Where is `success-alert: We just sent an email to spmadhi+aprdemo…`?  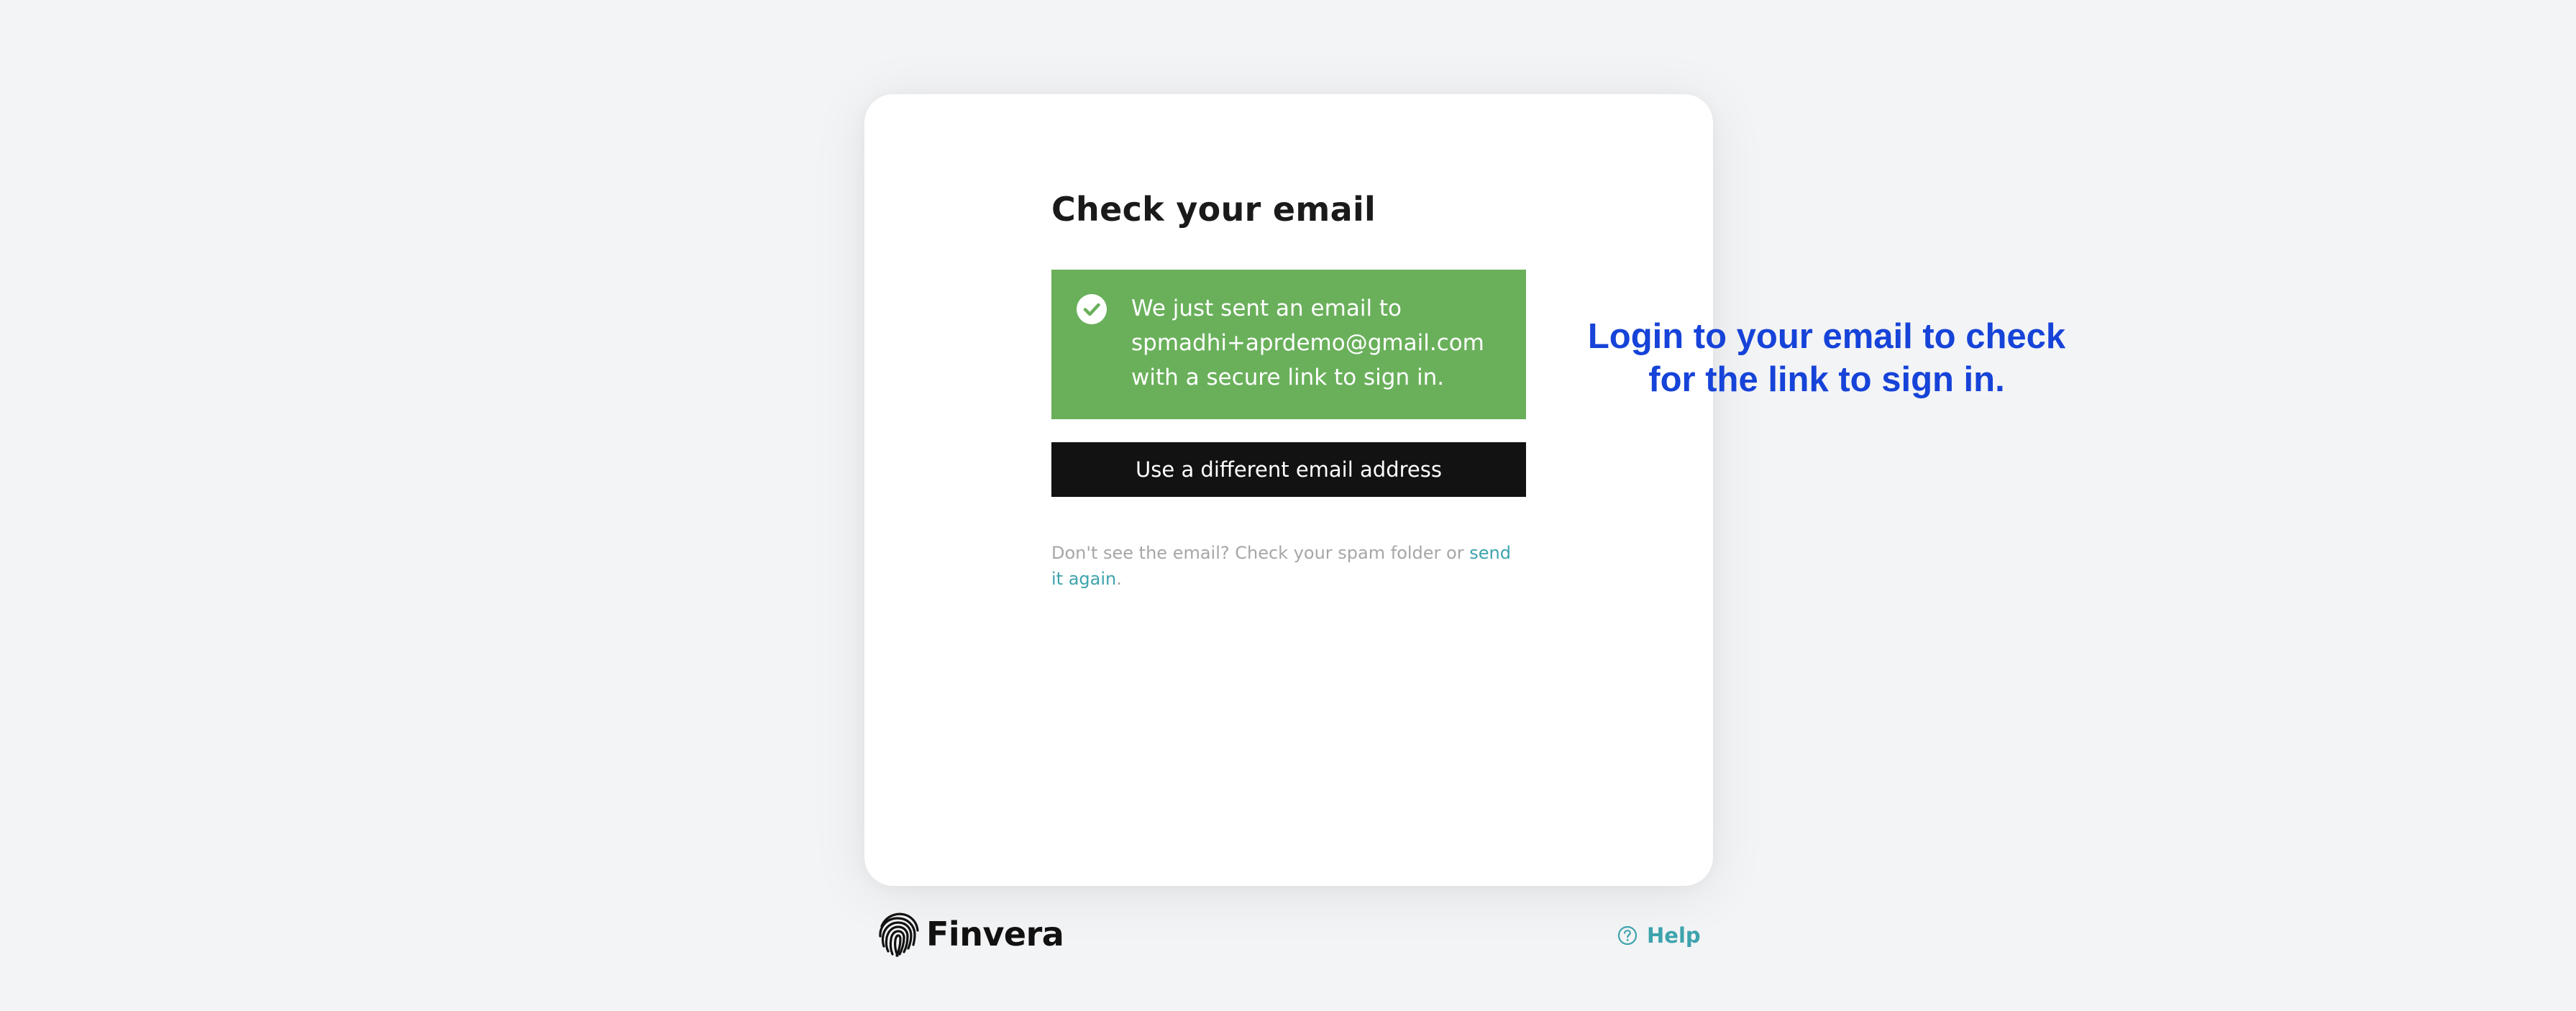 success-alert: We just sent an email to spmadhi+aprdemo… is located at coordinates (1288, 344).